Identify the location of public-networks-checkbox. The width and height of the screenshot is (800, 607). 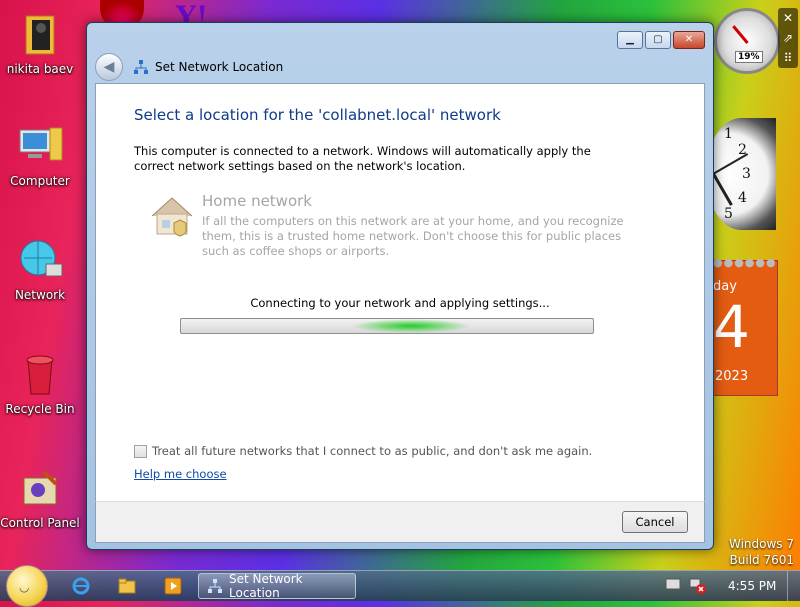
(140, 451).